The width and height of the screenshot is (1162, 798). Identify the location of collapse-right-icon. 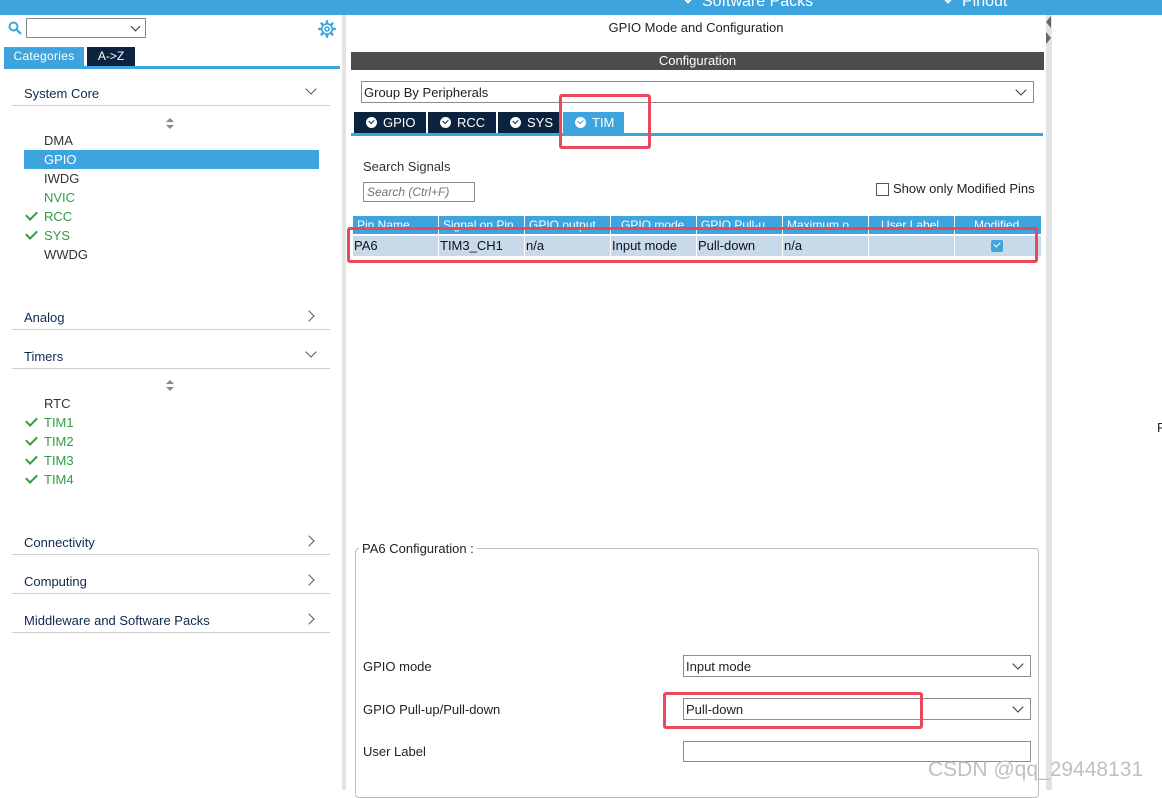
(1048, 38).